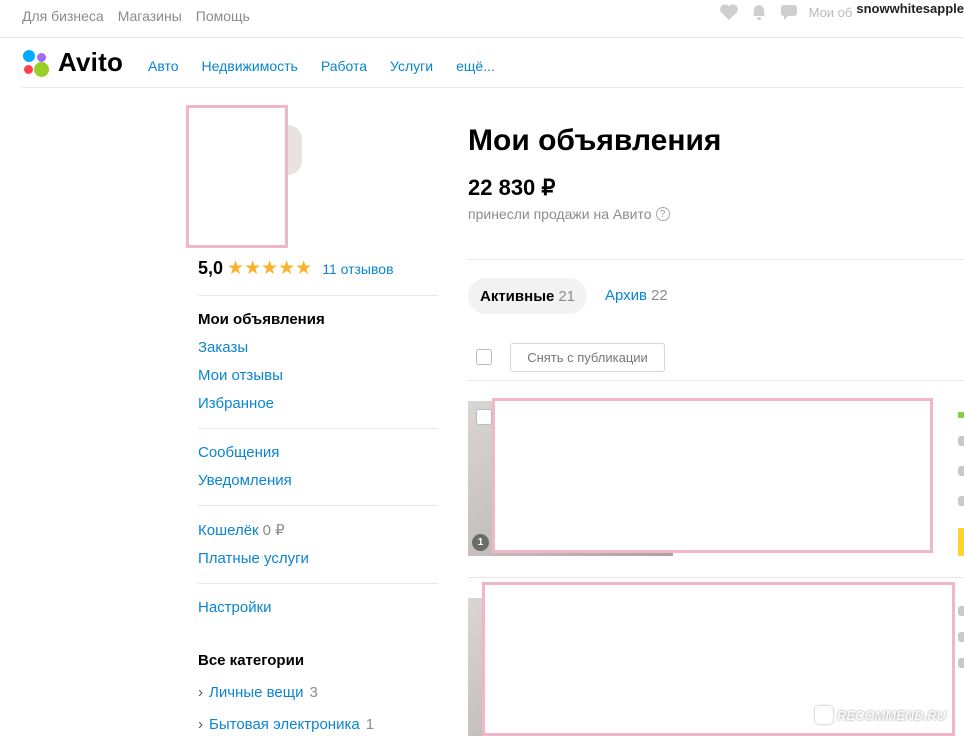 The image size is (964, 736). I want to click on top-link-shops: Магазины, so click(150, 16).